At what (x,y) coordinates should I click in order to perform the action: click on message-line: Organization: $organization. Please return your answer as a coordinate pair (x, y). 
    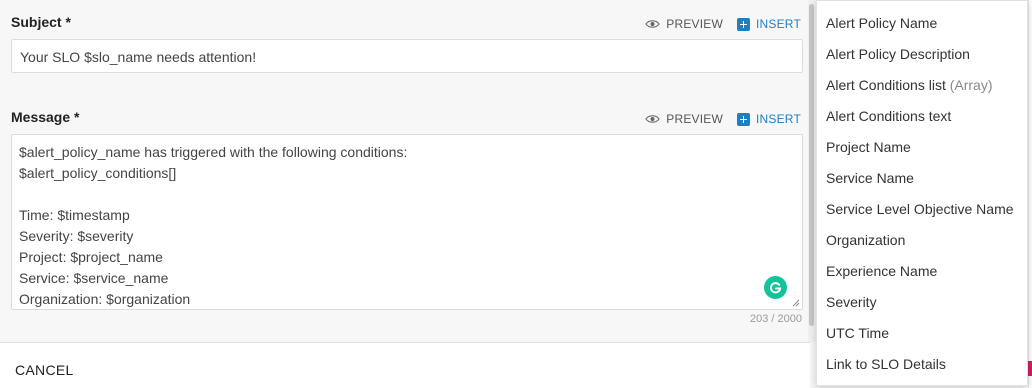
    Looking at the image, I should click on (105, 299).